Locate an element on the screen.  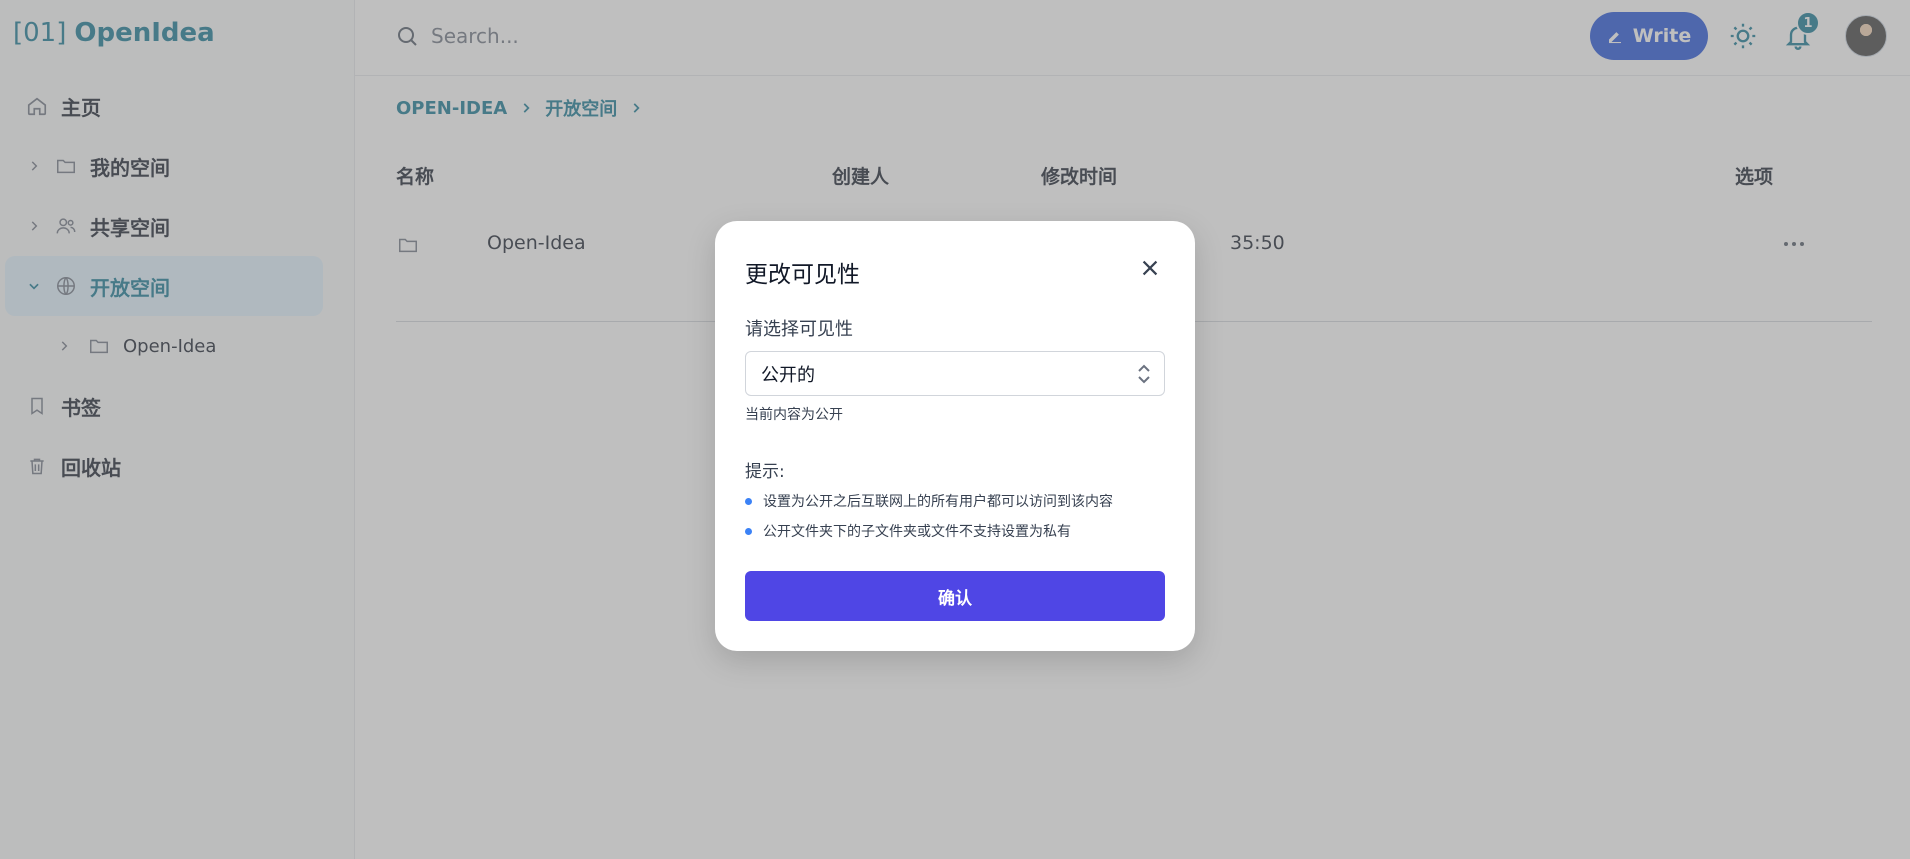
tip-text: 设置为公开之后互联网上的所有用户都可以访问到该内容 is located at coordinates (938, 502).